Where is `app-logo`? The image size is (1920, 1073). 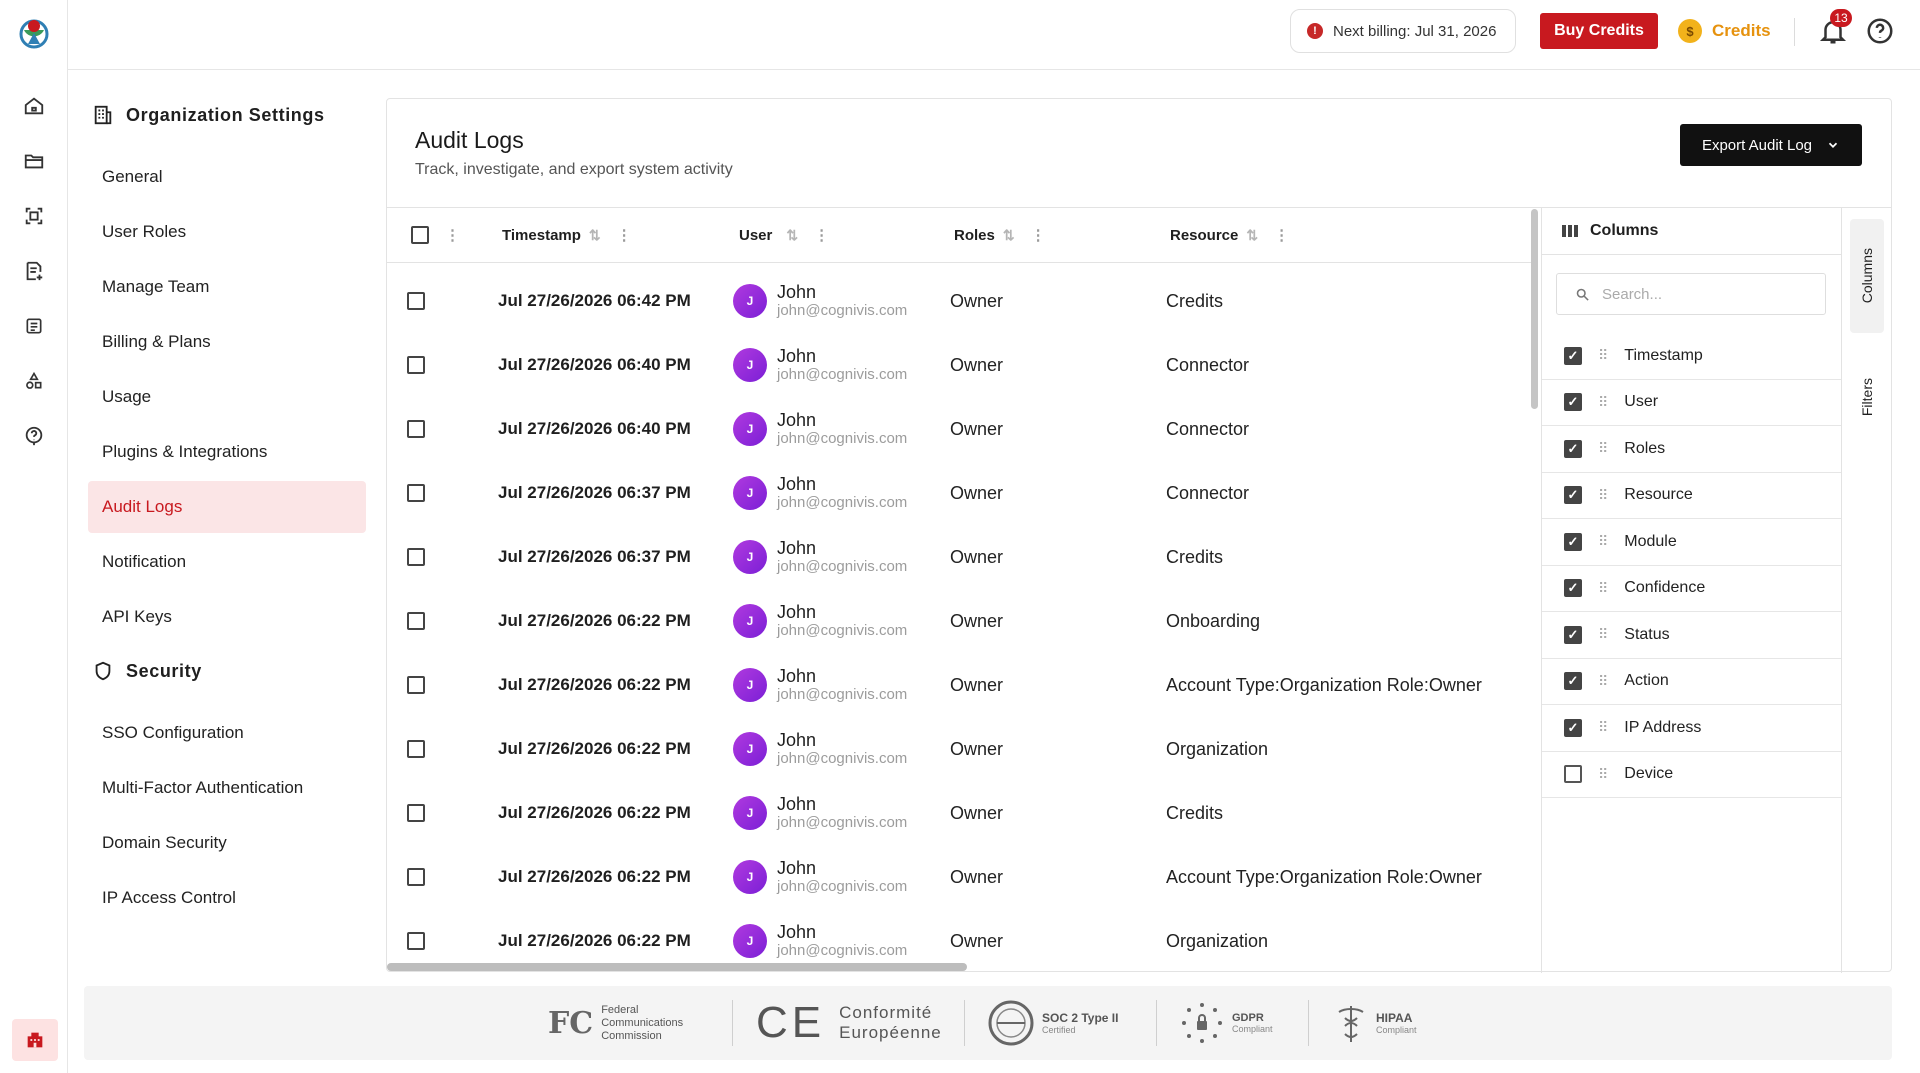
app-logo is located at coordinates (34, 32).